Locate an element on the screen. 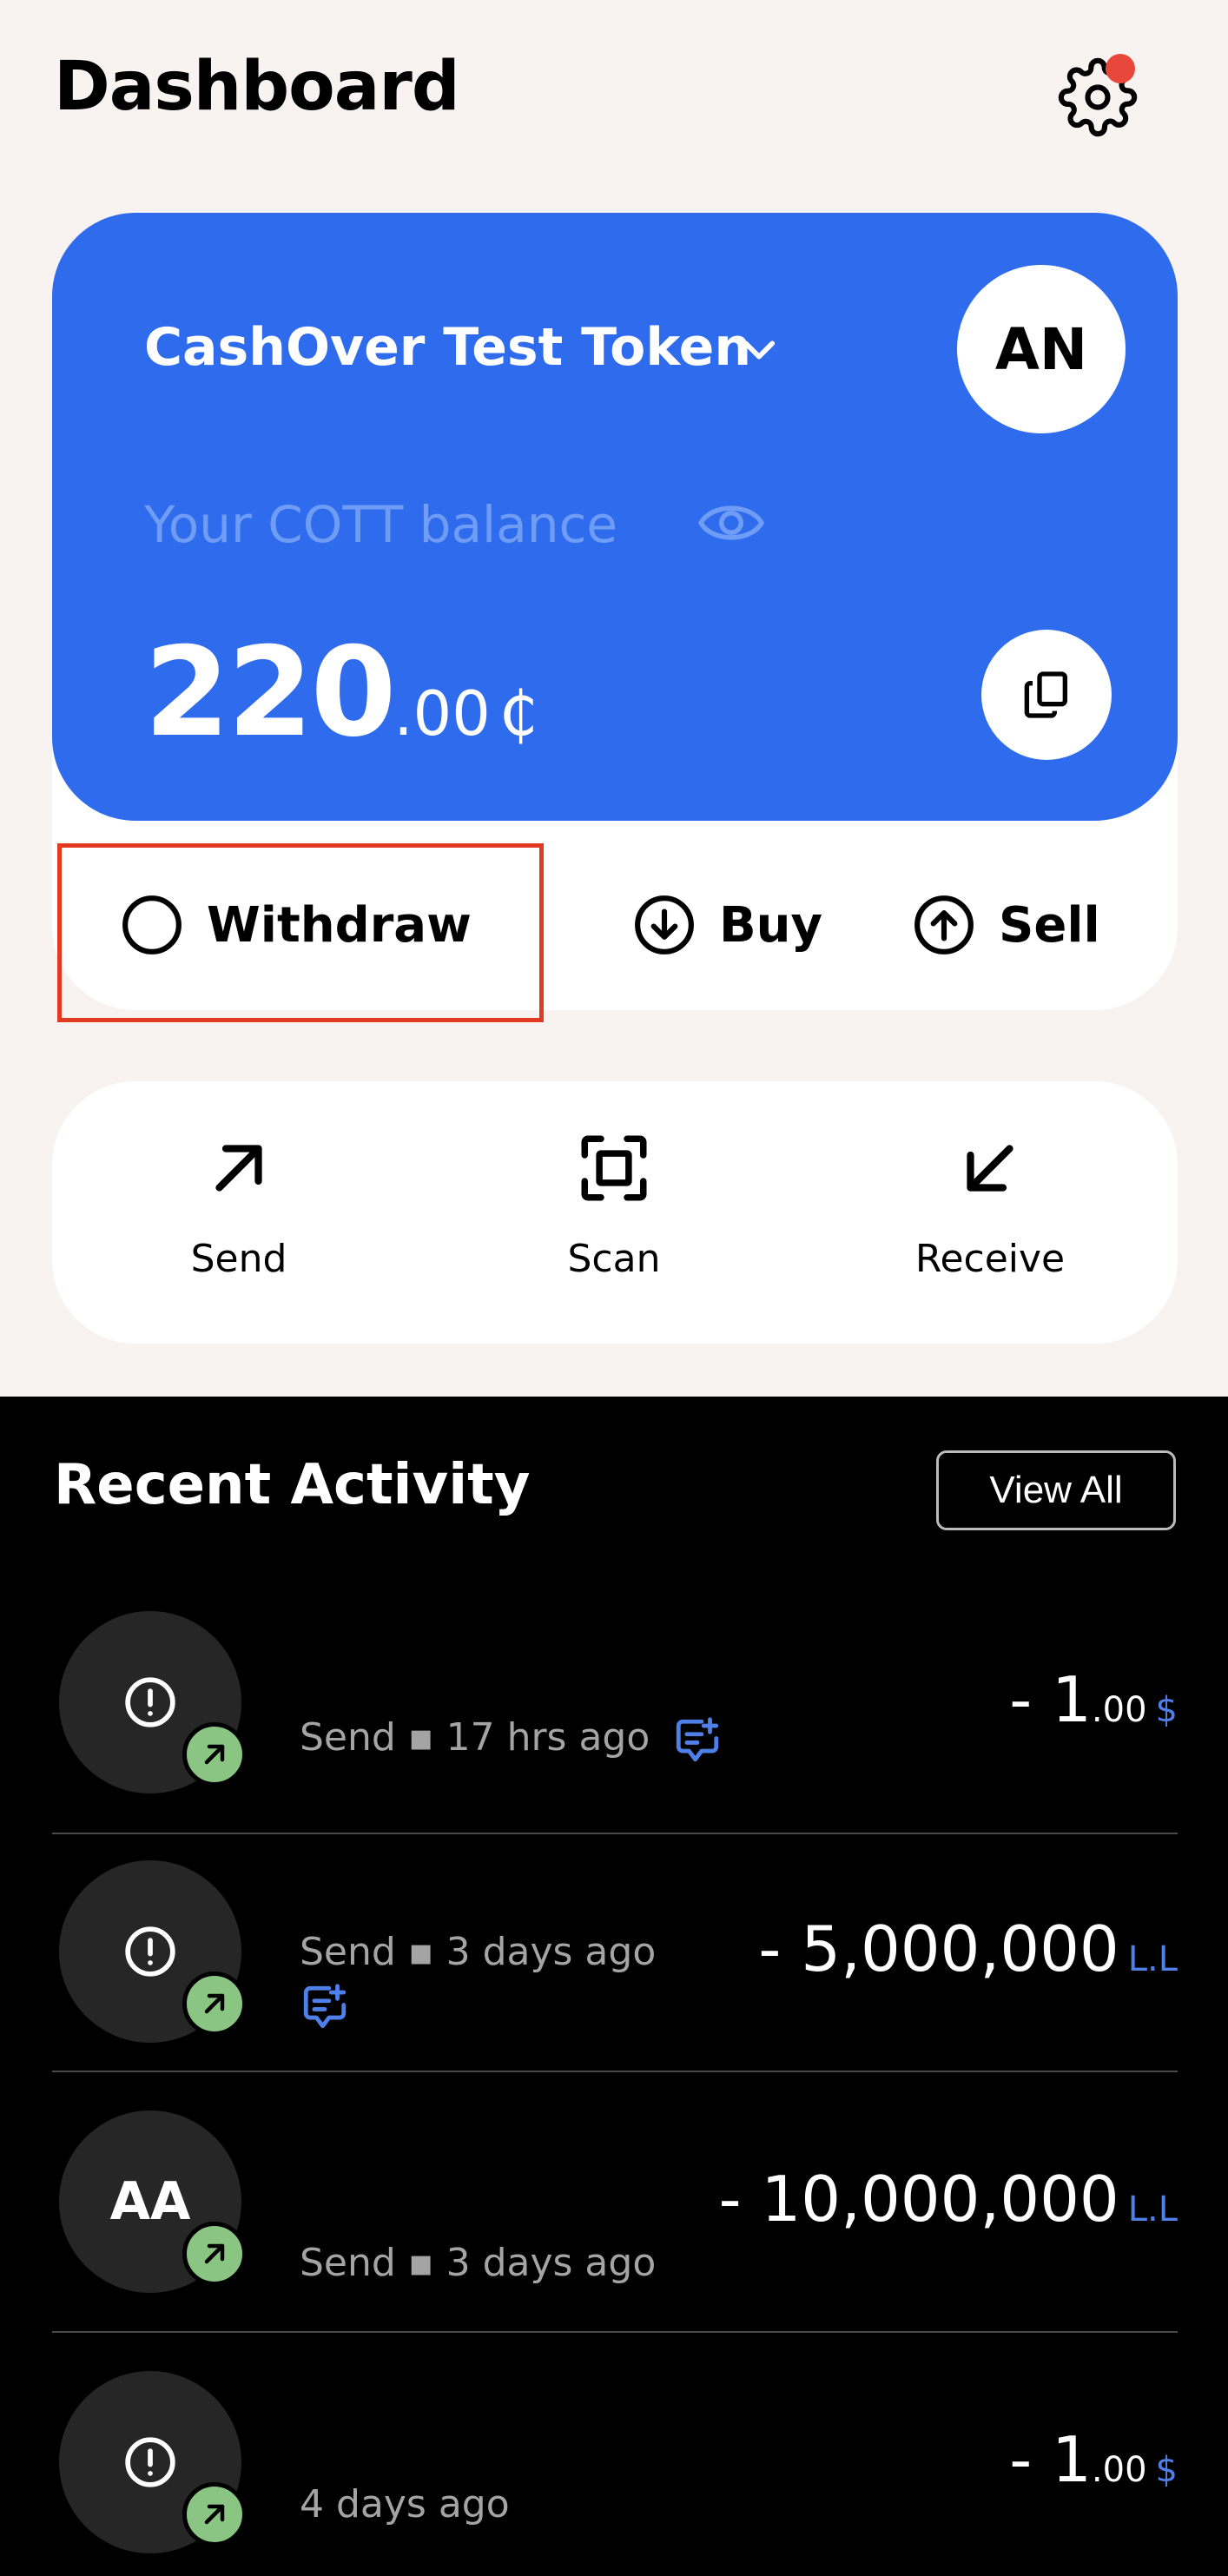 The image size is (1228, 2576). activity-amount: - 10,000,000 L.L is located at coordinates (949, 2199).